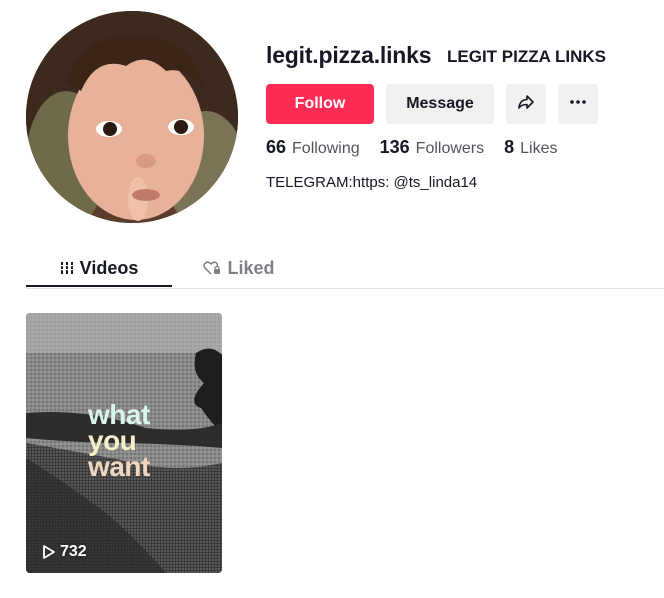 This screenshot has height=598, width=664. I want to click on video-overlay-text: what you want, so click(119, 441).